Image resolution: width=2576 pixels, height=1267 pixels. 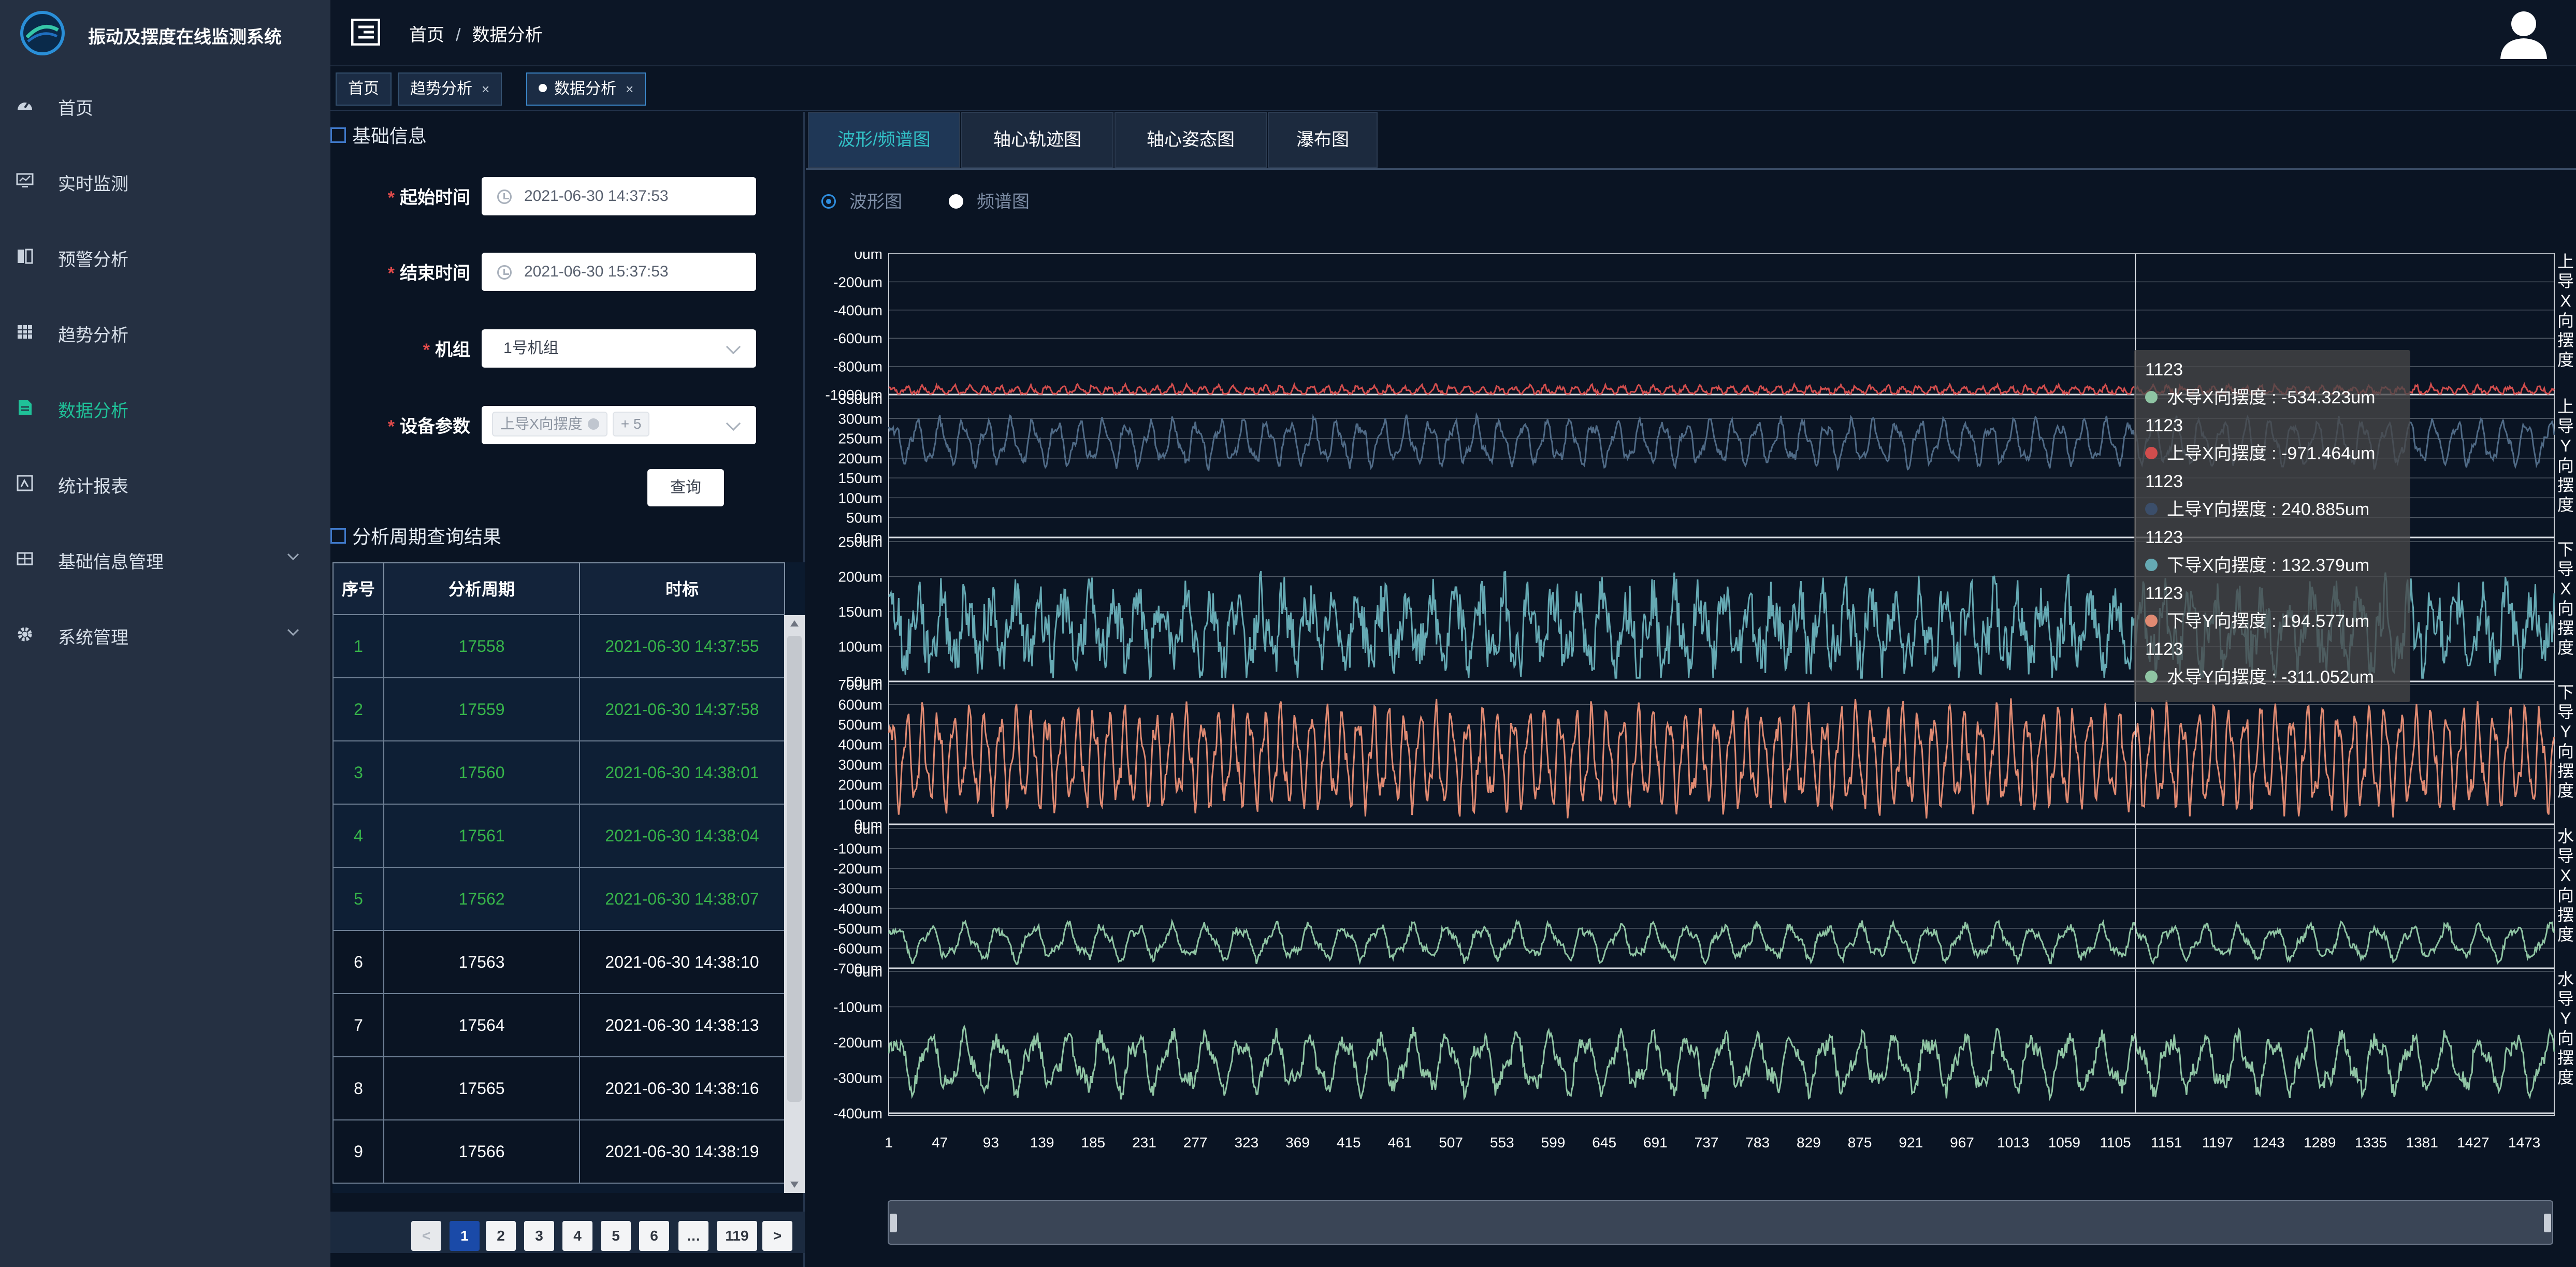 I want to click on page-button: 119, so click(x=737, y=1236).